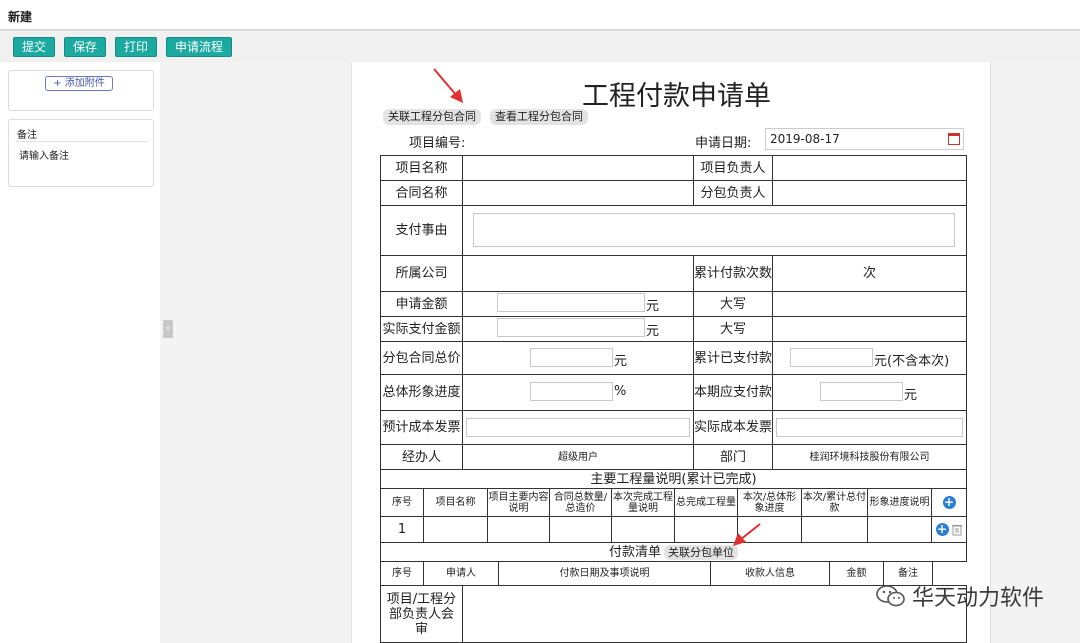 The height and width of the screenshot is (643, 1080). Describe the element at coordinates (421, 329) in the screenshot. I see `actual-amount-label: 实际支付金额` at that location.